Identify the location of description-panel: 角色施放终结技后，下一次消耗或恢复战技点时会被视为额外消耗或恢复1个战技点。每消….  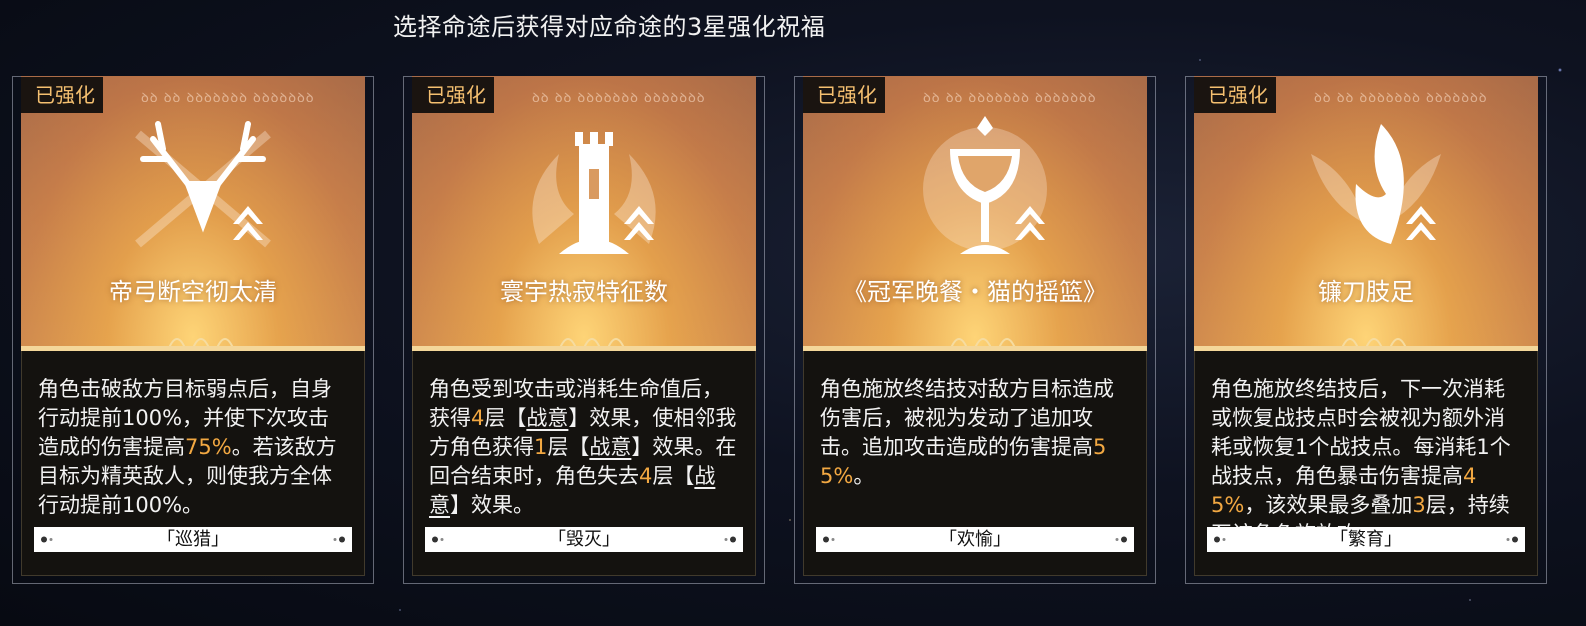
(1366, 463).